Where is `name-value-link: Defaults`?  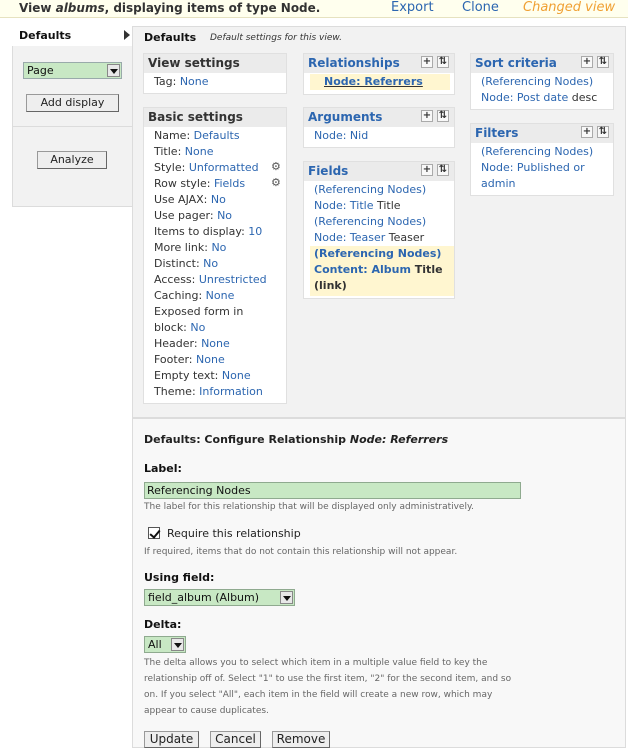 name-value-link: Defaults is located at coordinates (217, 135).